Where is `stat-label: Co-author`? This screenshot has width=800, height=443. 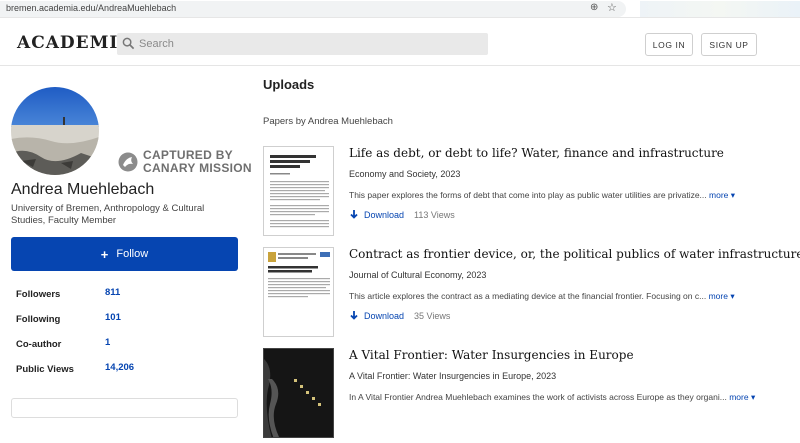
stat-label: Co-author is located at coordinates (39, 344).